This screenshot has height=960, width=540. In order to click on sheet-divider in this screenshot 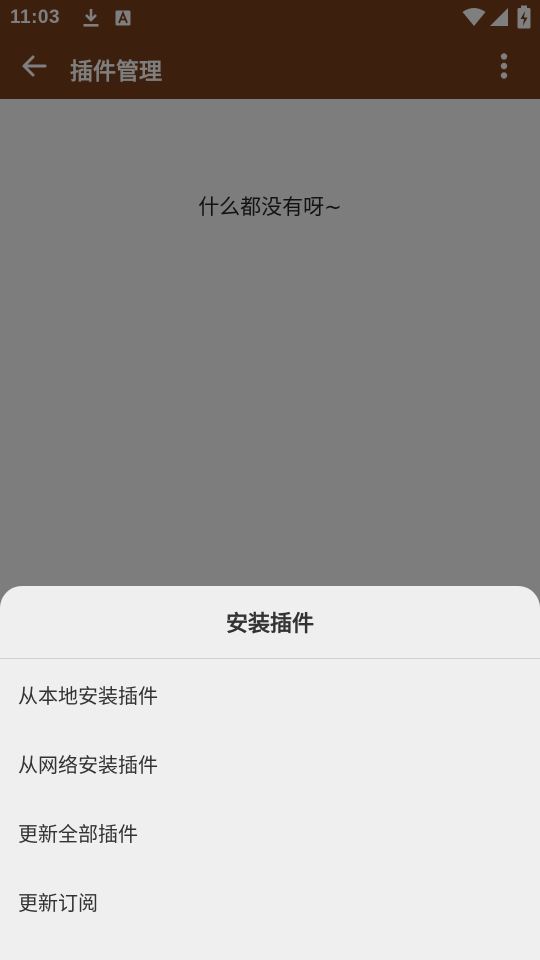, I will do `click(270, 658)`.